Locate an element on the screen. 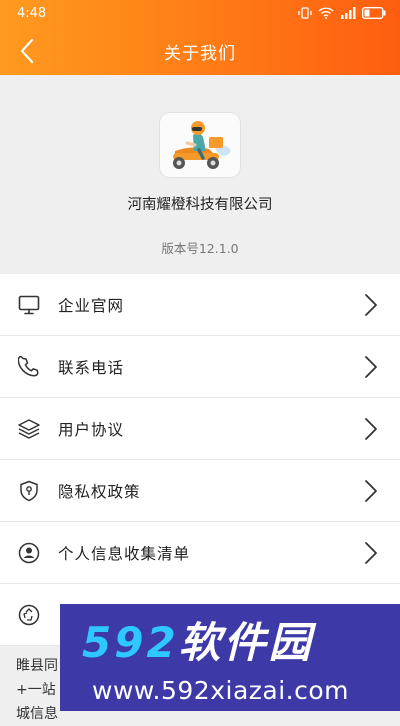 This screenshot has height=726, width=400. watermark-logo: 592软件园 is located at coordinates (198, 643).